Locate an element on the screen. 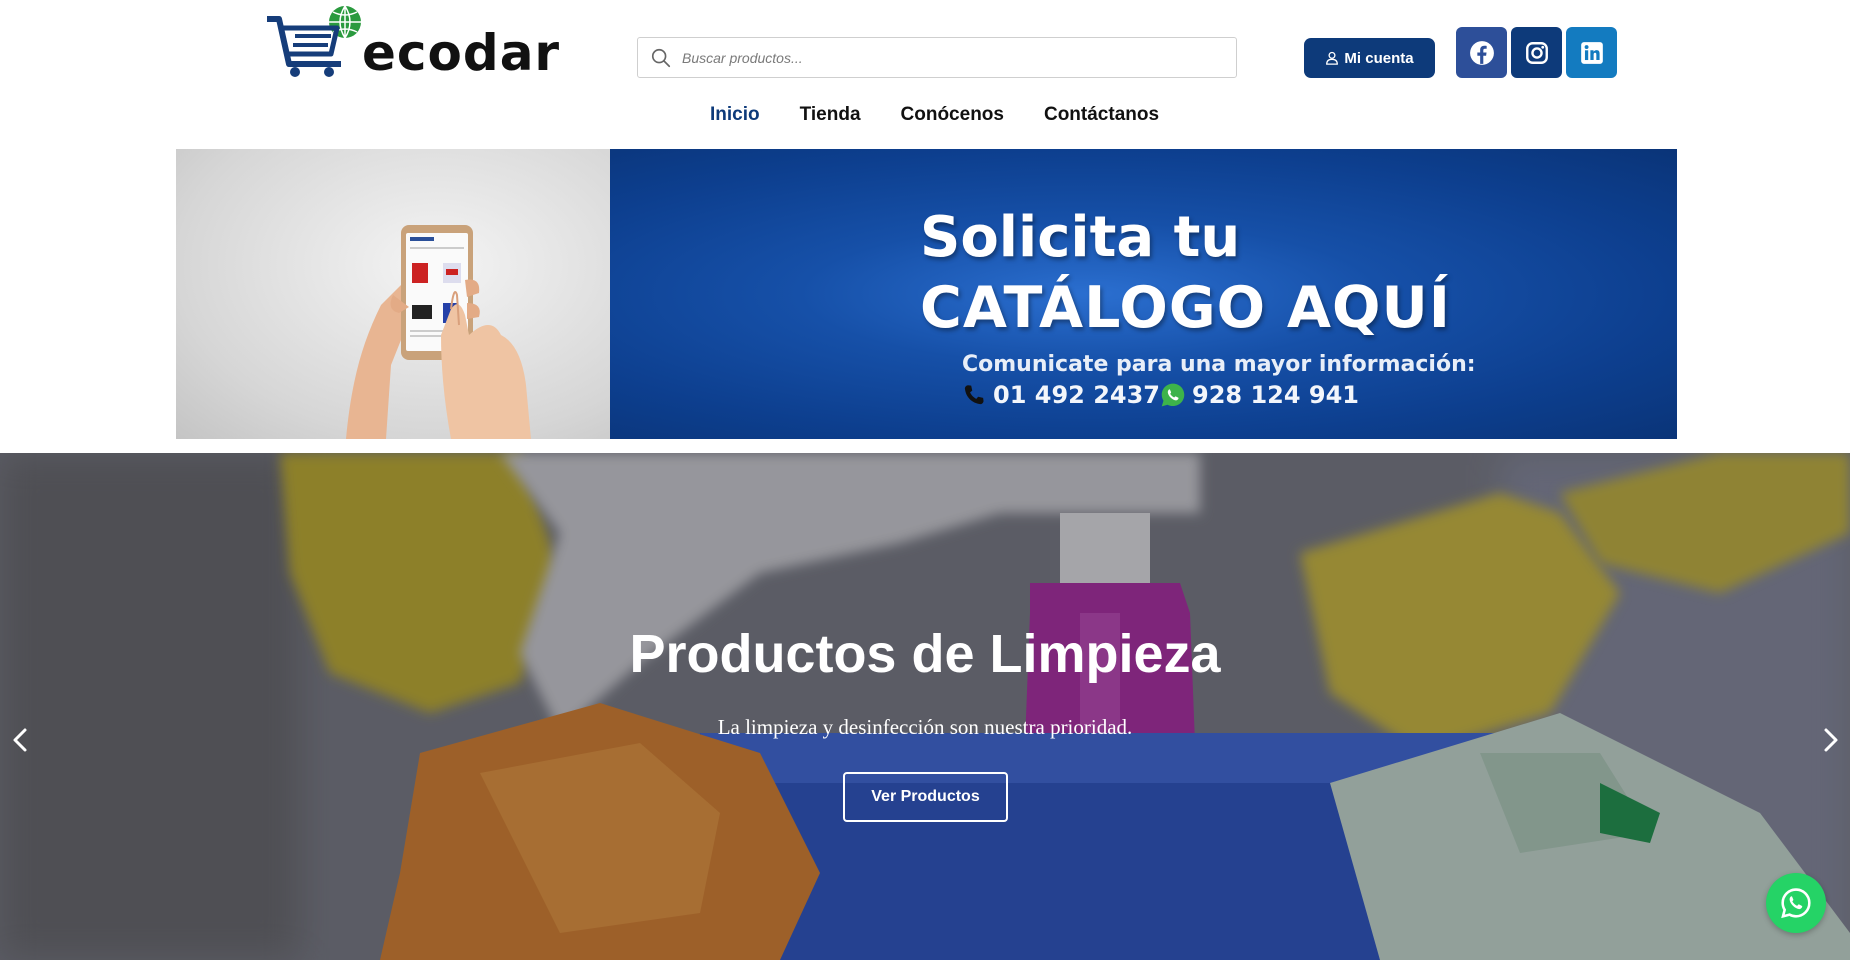 The image size is (1850, 960). nav-item-conocenos: Conócenos is located at coordinates (952, 115).